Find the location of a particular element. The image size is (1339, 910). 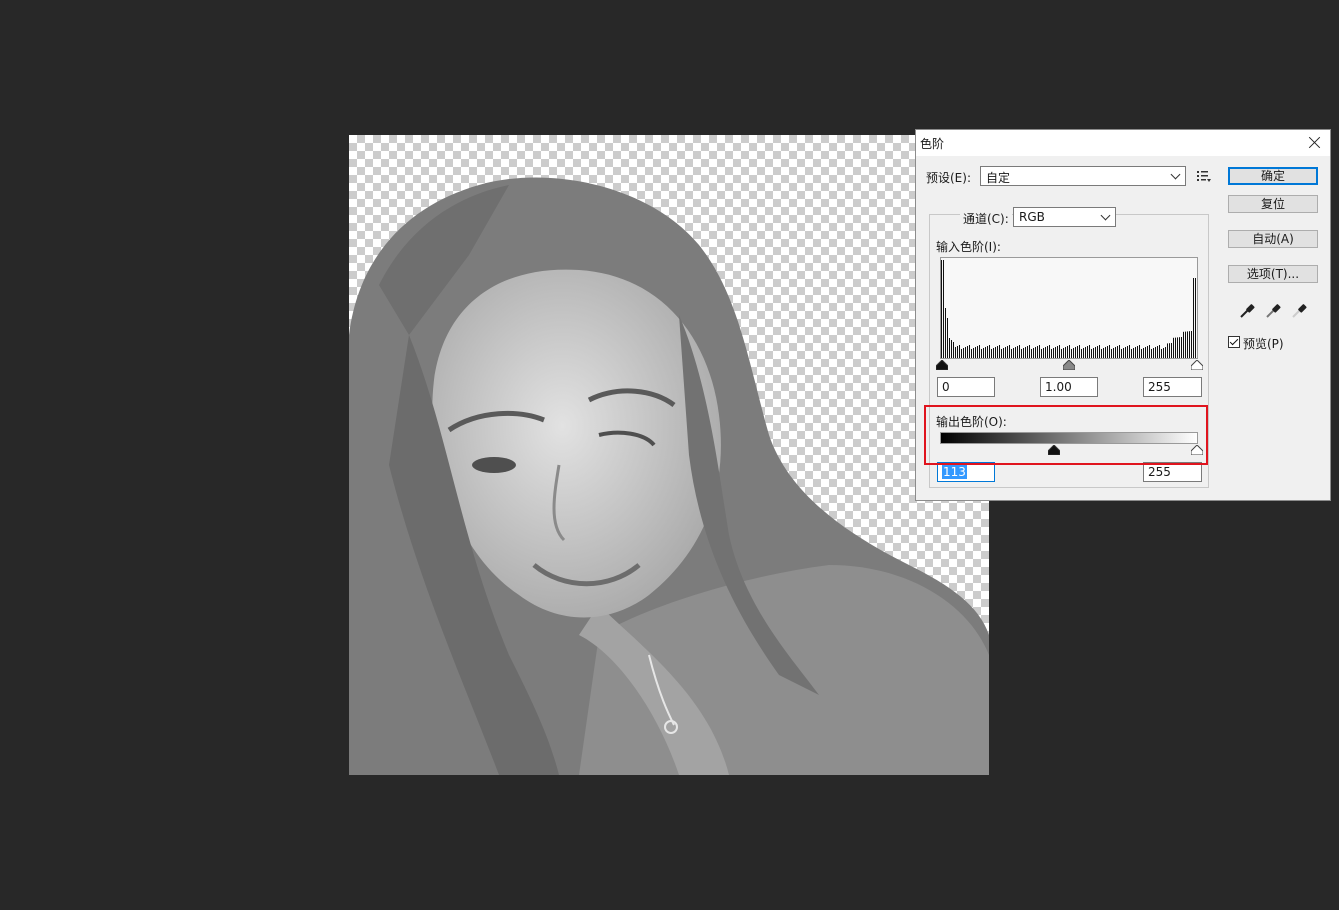

output-white-field: 255 is located at coordinates (1172, 472).